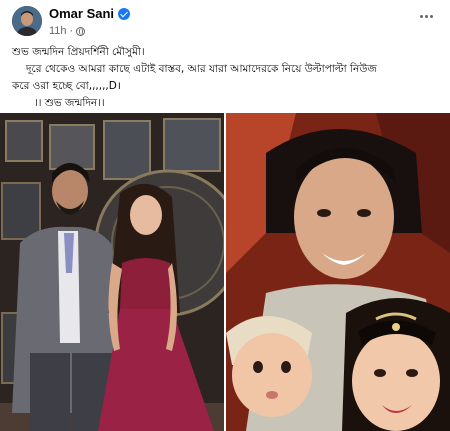 The width and height of the screenshot is (450, 431). Describe the element at coordinates (81, 13) in the screenshot. I see `author-name-text: Omar Sani` at that location.